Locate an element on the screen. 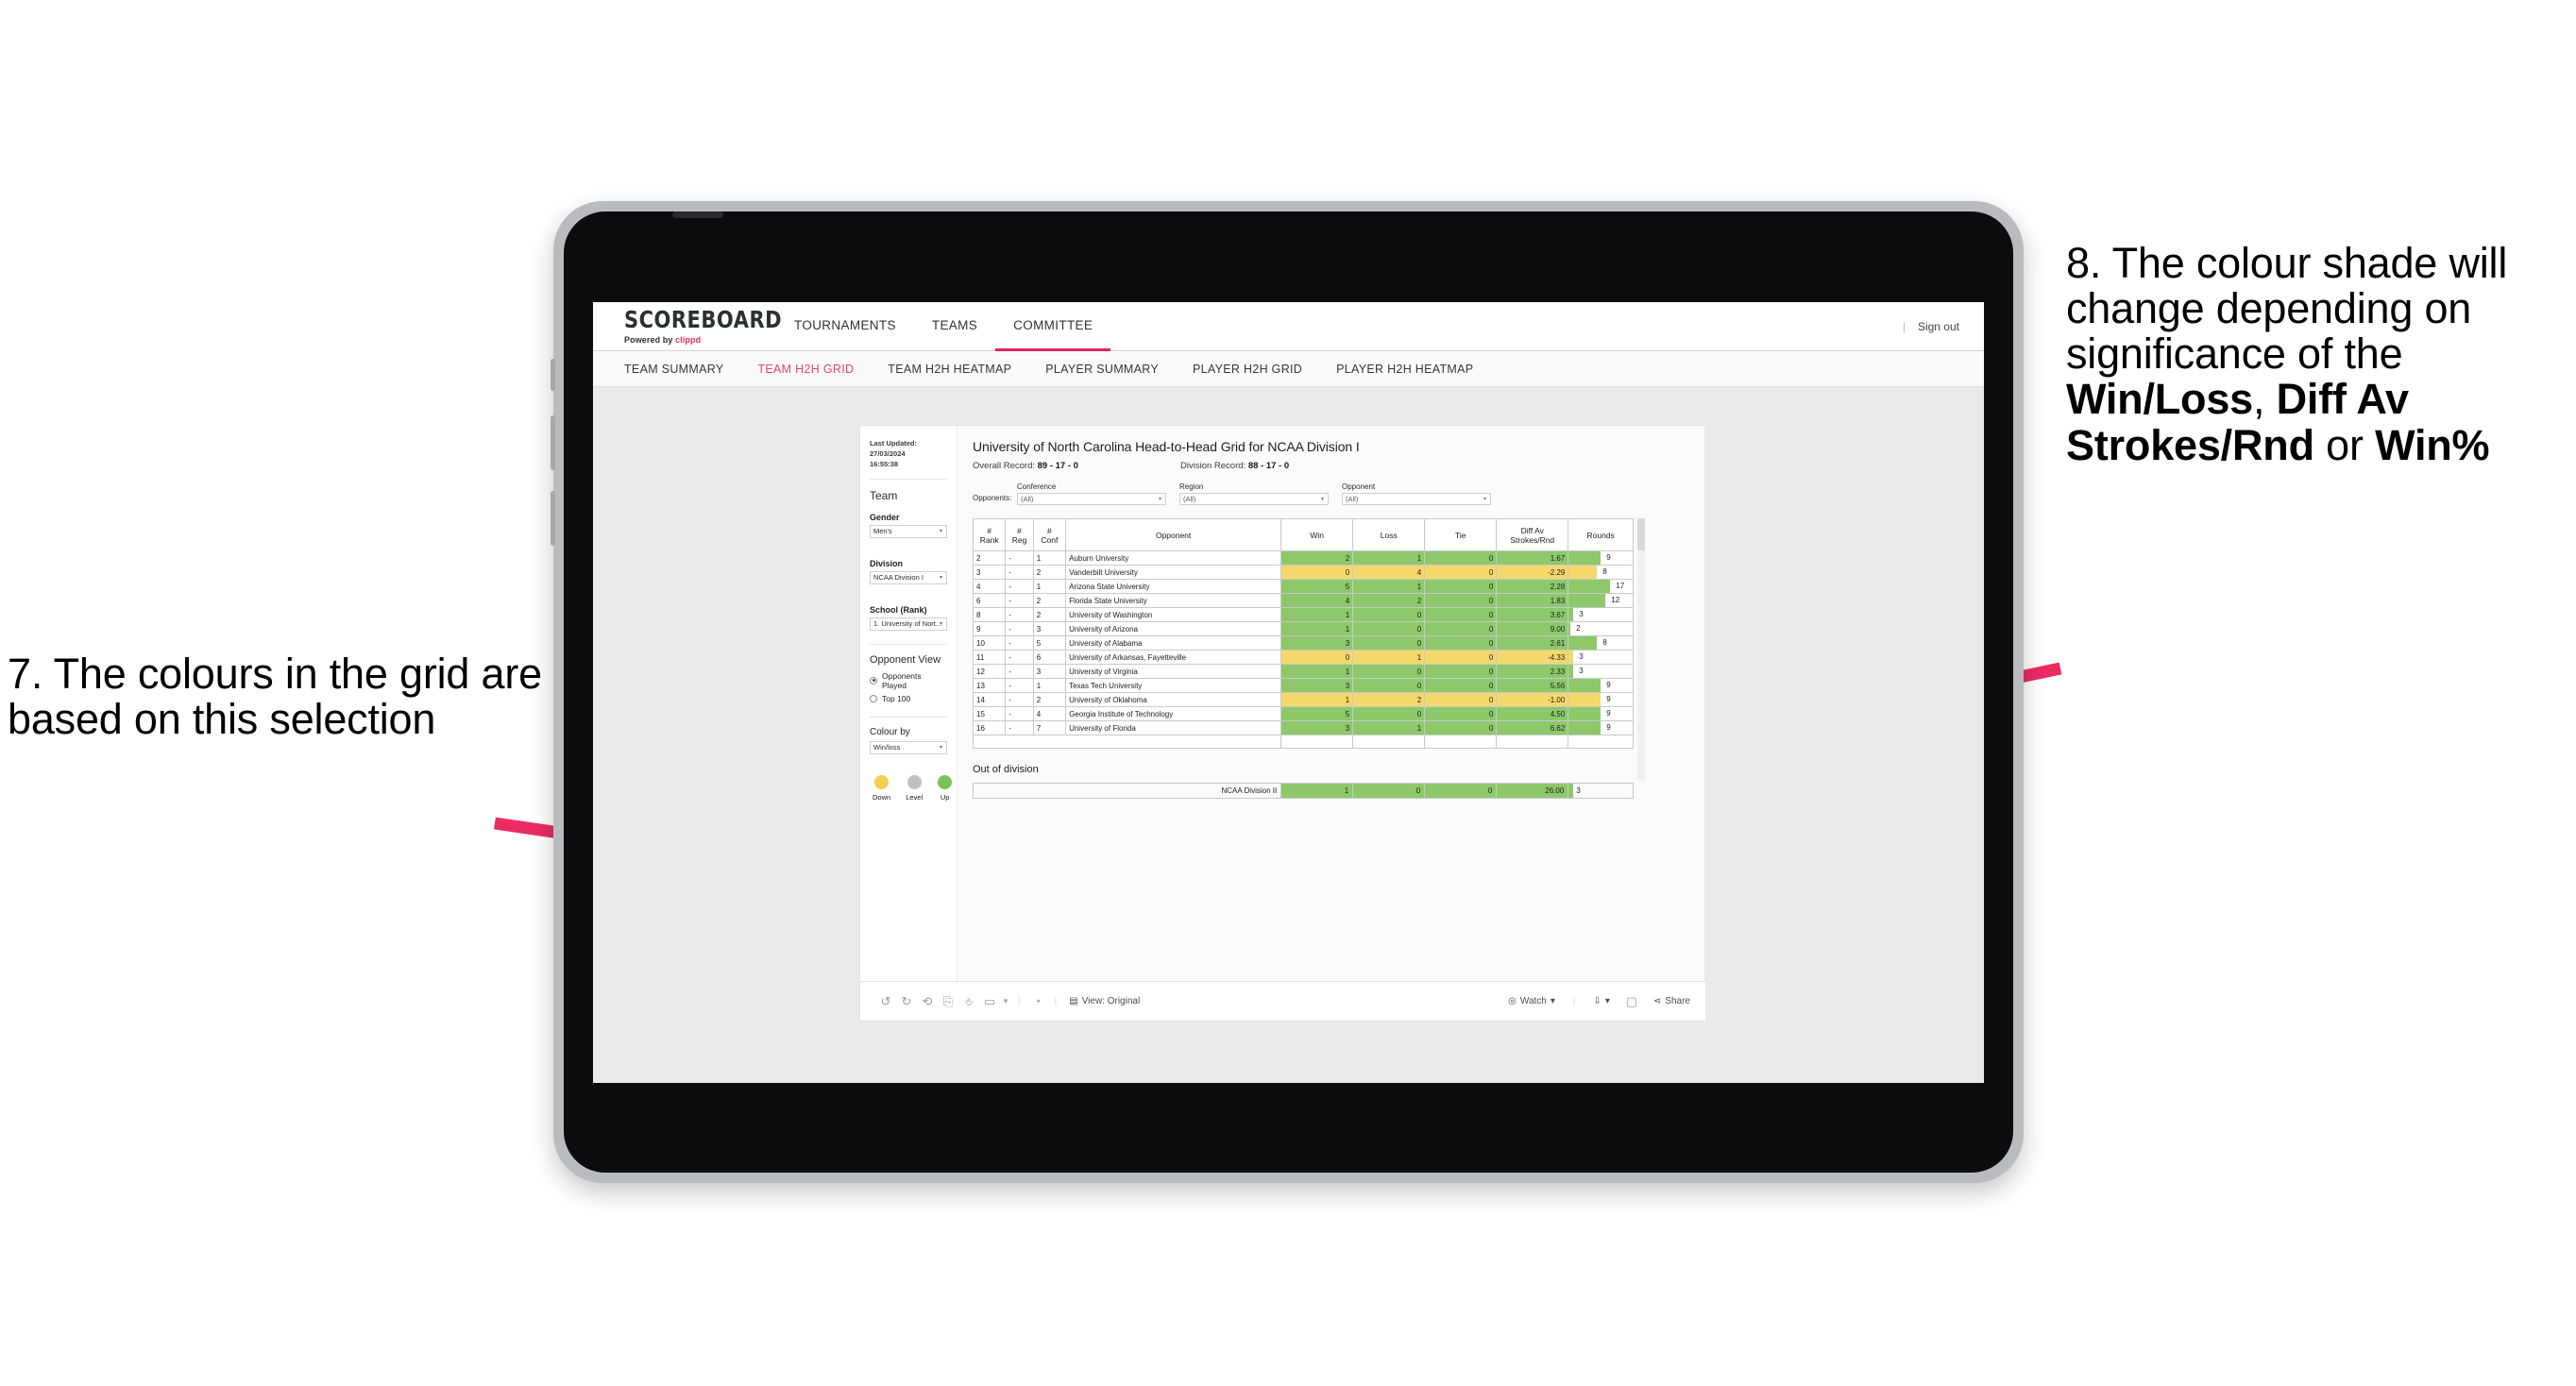 The width and height of the screenshot is (2576, 1386). ood-rounds-value: 3 is located at coordinates (1578, 790).